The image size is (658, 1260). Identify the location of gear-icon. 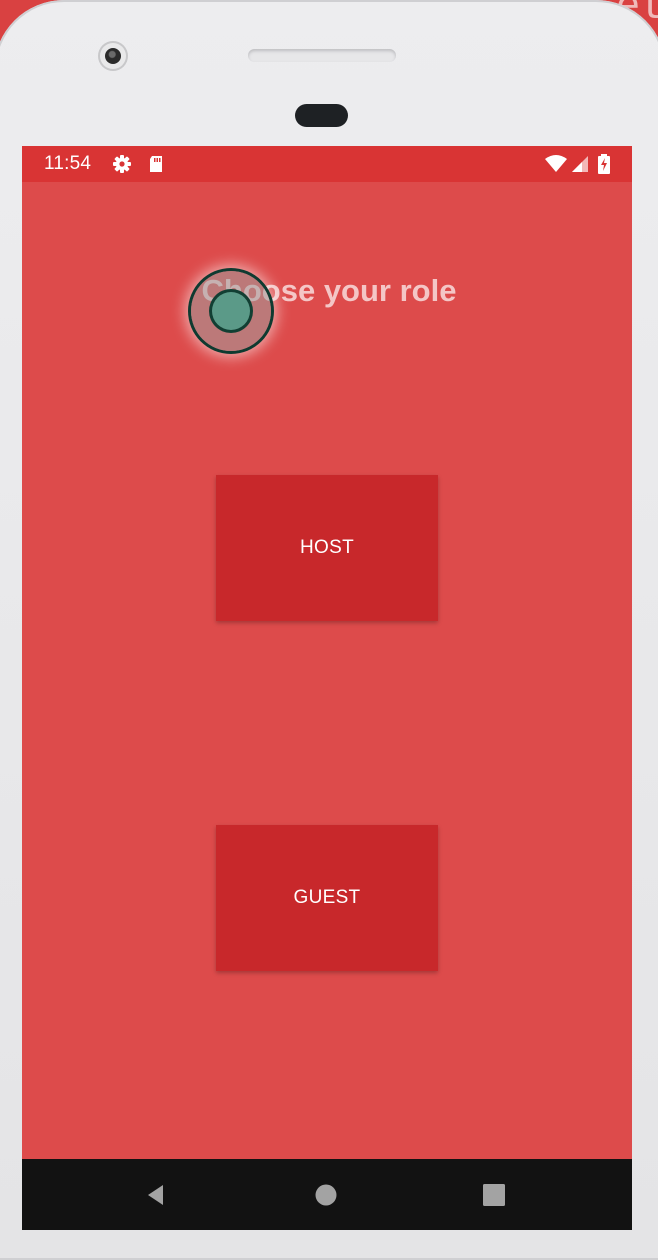
(122, 164).